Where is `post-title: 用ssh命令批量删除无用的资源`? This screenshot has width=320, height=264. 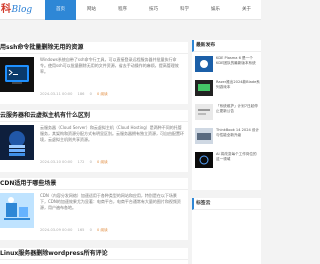
post-title: 用ssh命令批量删除无用的资源 is located at coordinates (94, 48).